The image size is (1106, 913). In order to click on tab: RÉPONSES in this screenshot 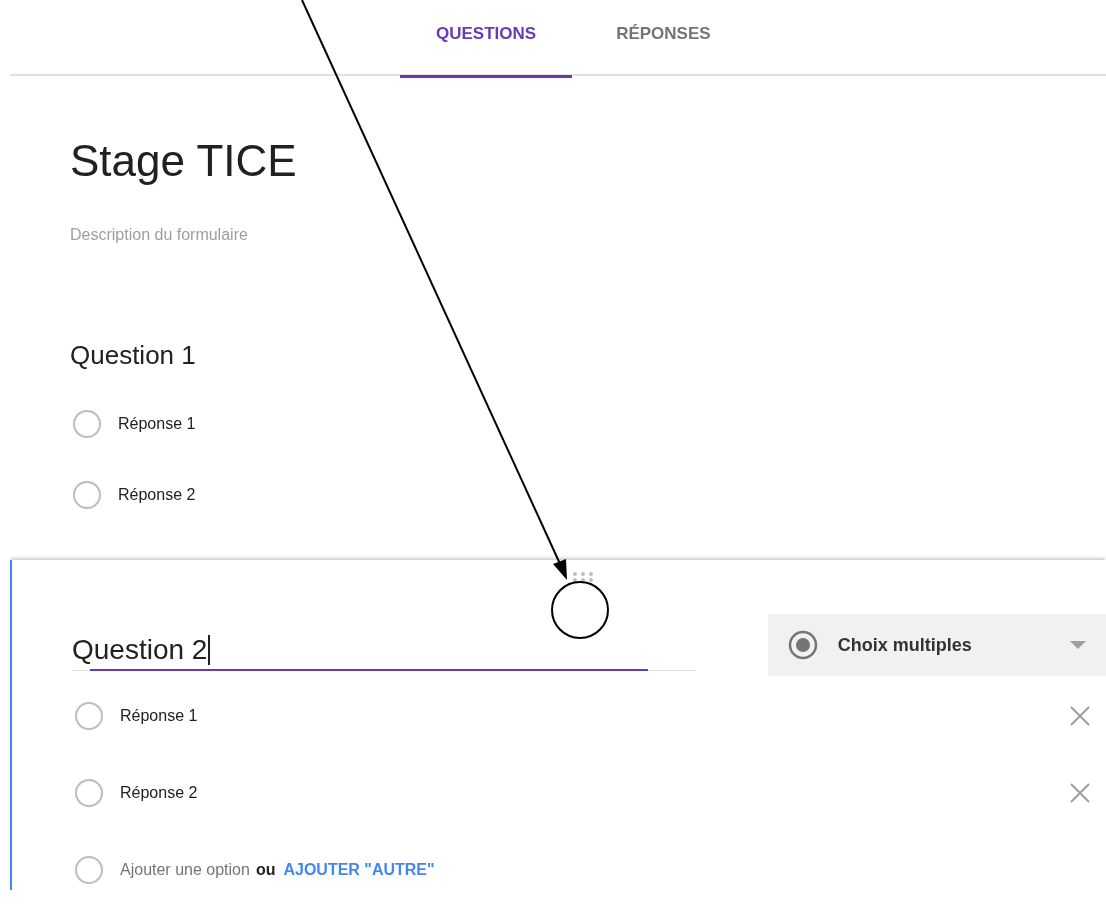, I will do `click(663, 39)`.